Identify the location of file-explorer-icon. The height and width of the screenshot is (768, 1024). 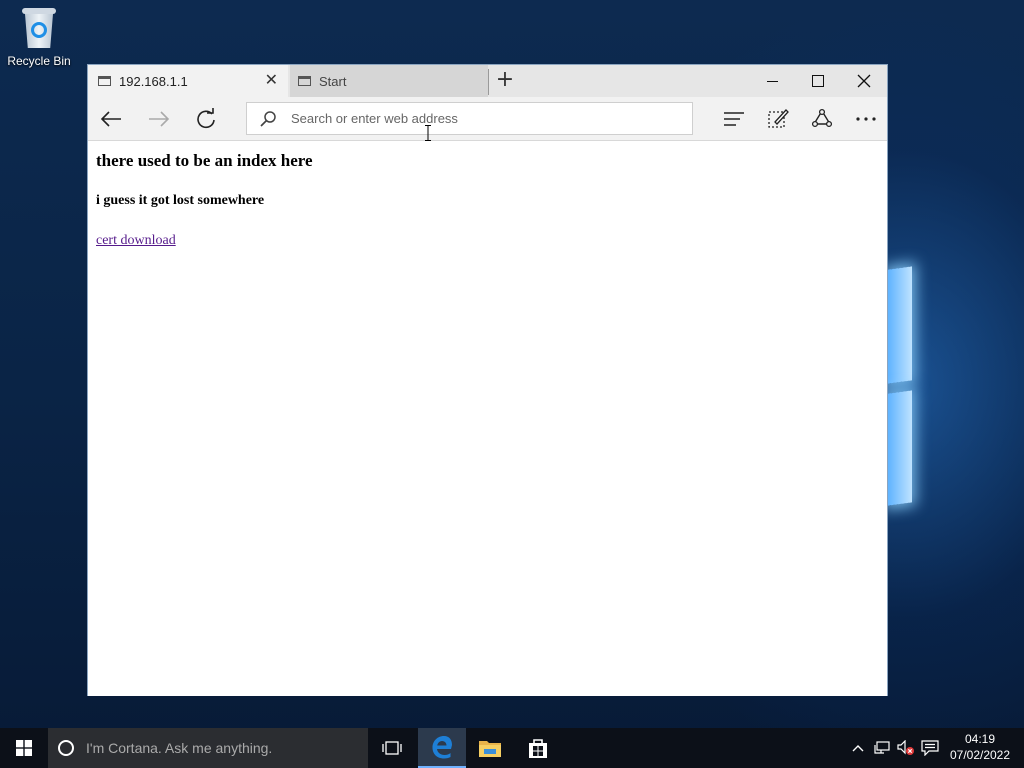
(490, 749).